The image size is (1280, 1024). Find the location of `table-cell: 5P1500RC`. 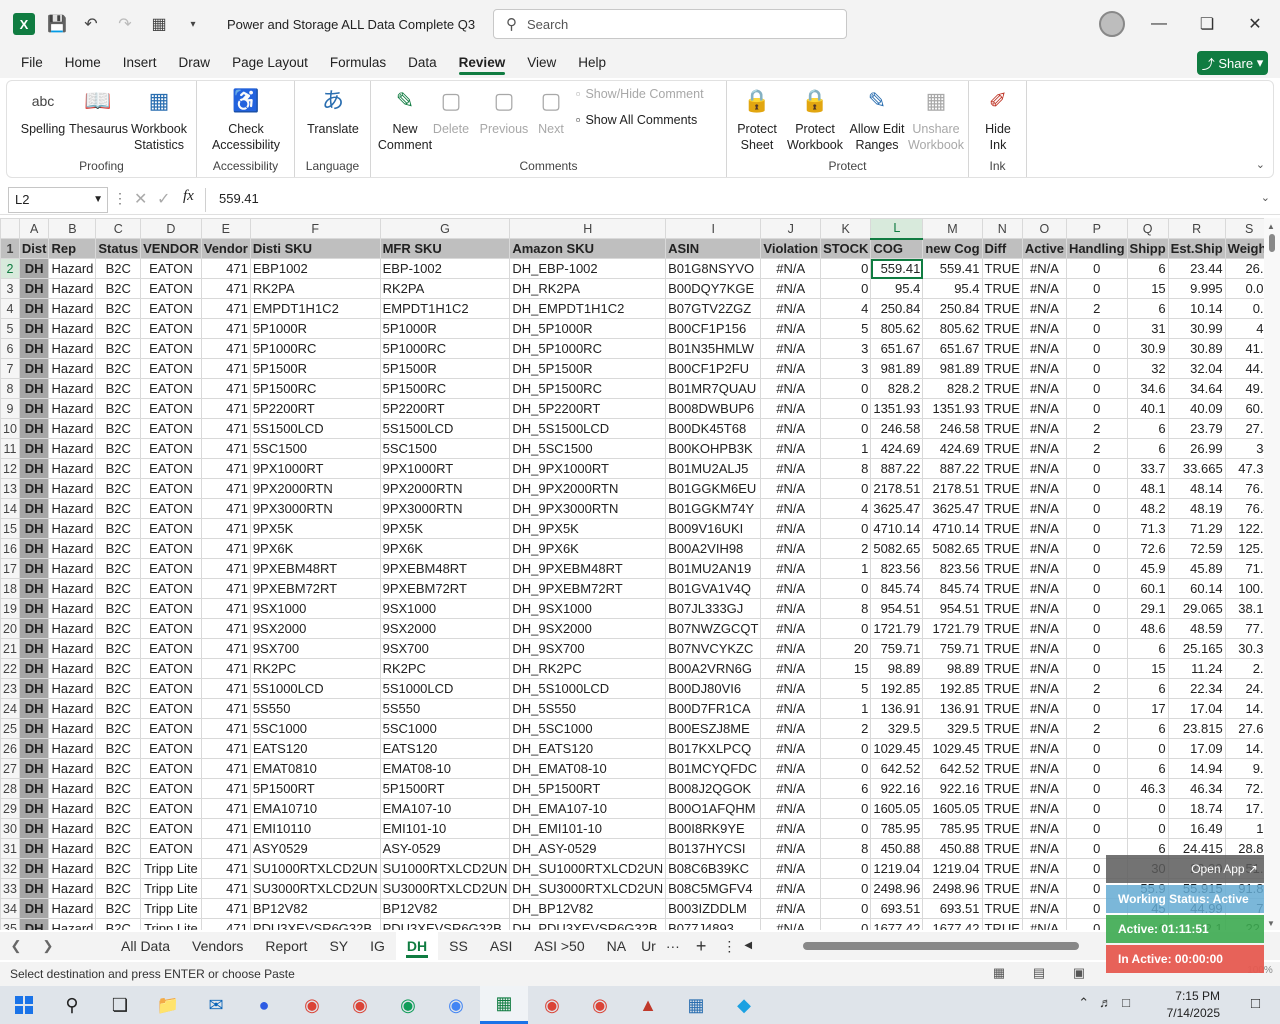

table-cell: 5P1500RC is located at coordinates (315, 388).